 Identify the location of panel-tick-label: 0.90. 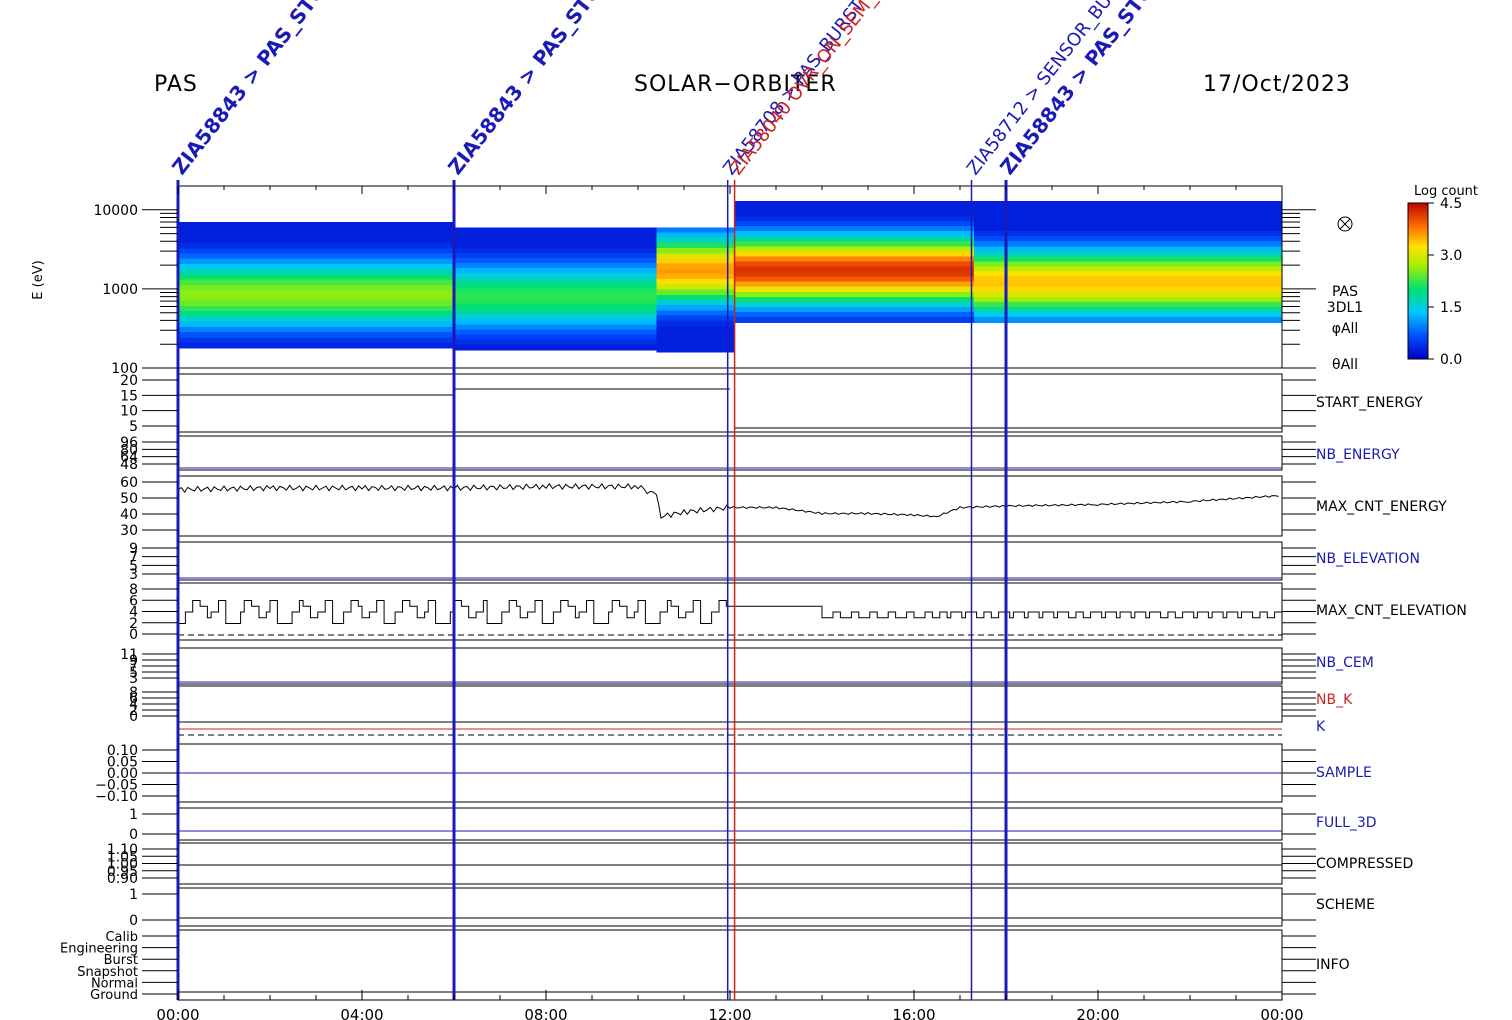
(122, 879).